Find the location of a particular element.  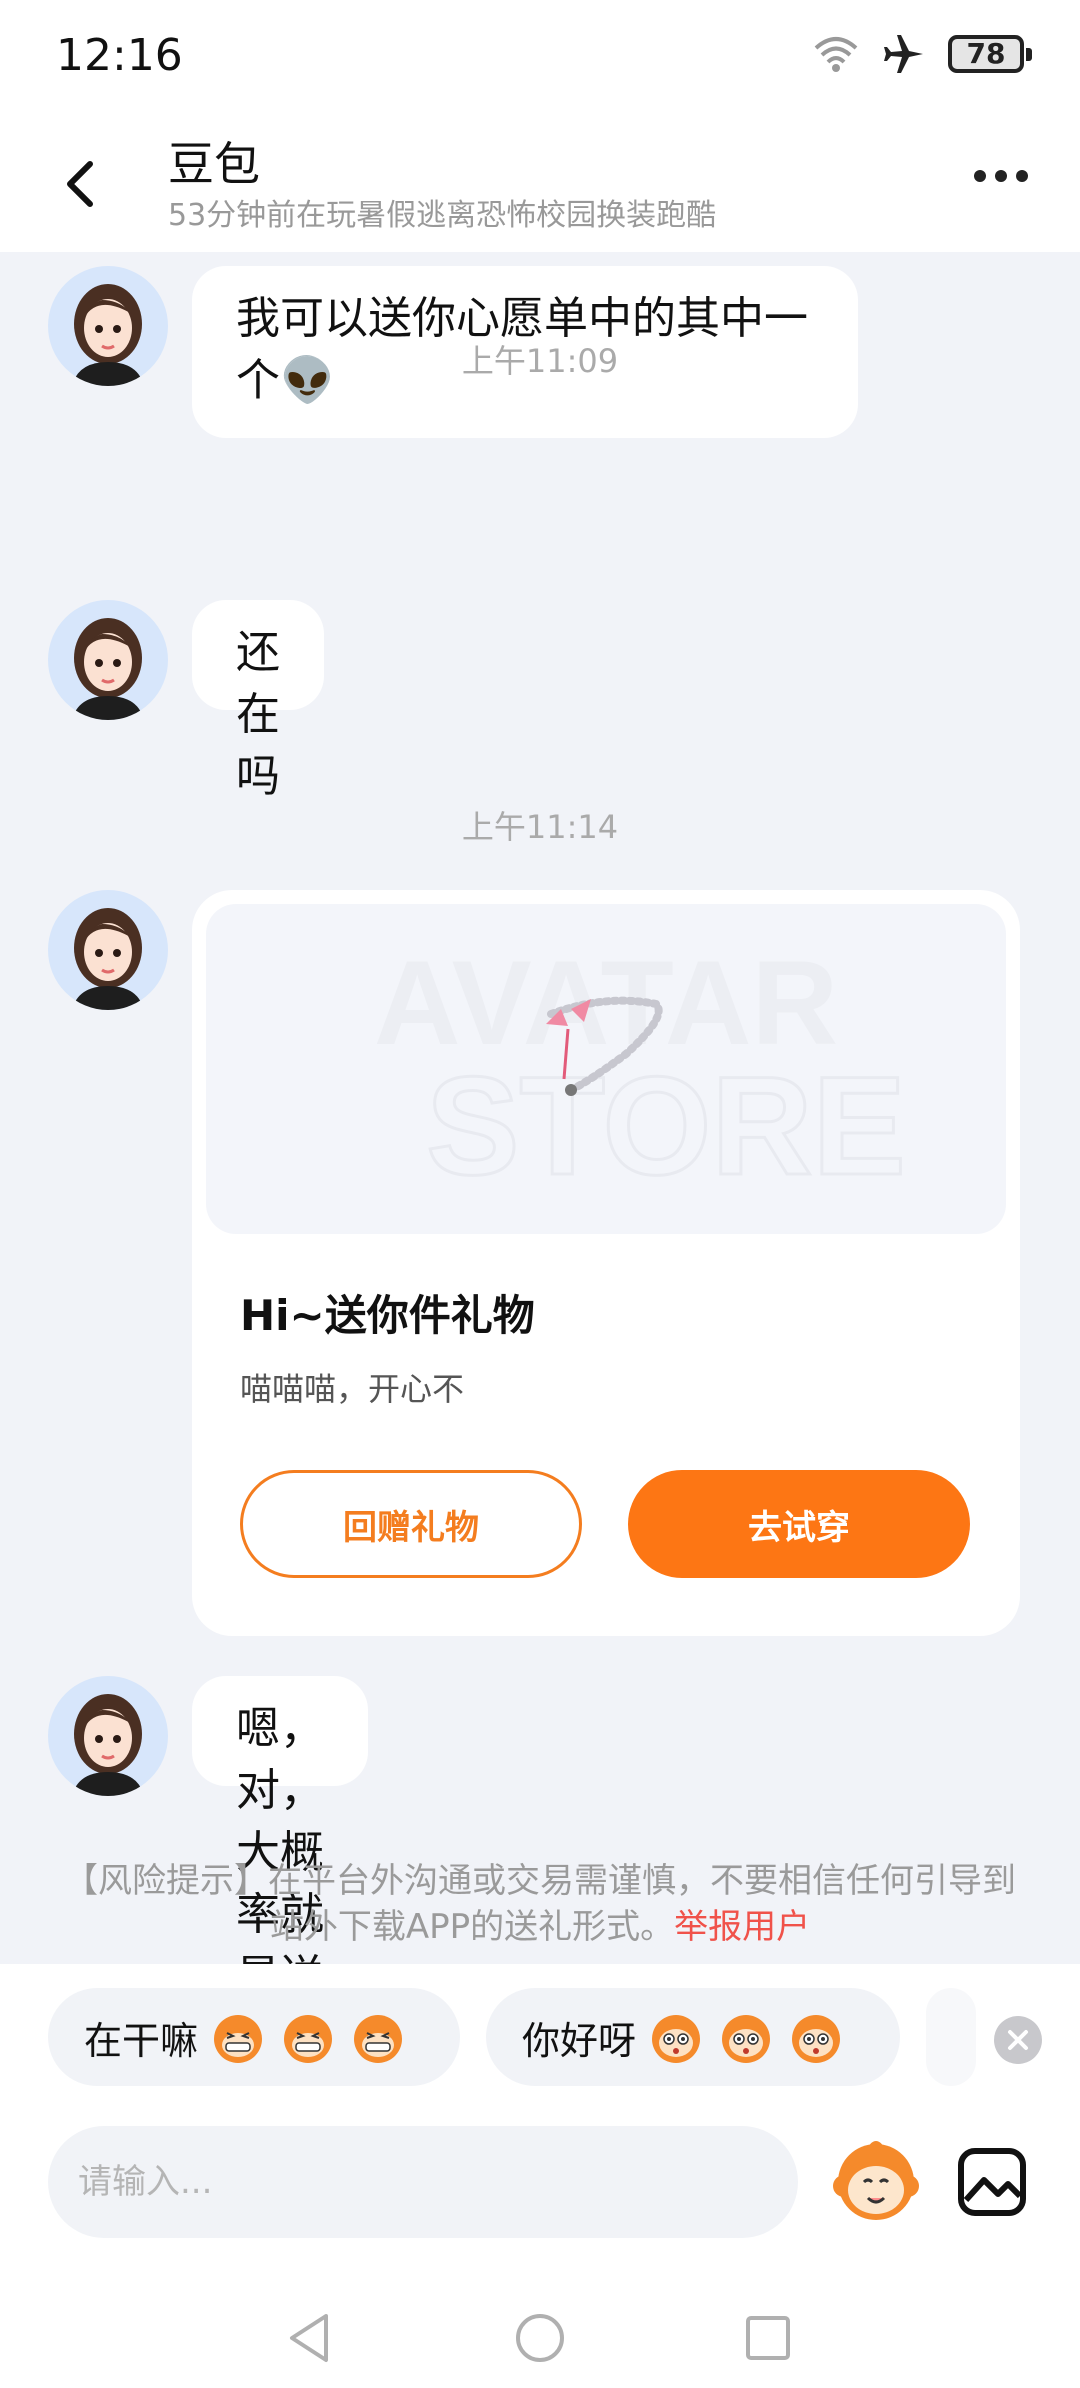

timestamp: 上午11:14 is located at coordinates (540, 827).